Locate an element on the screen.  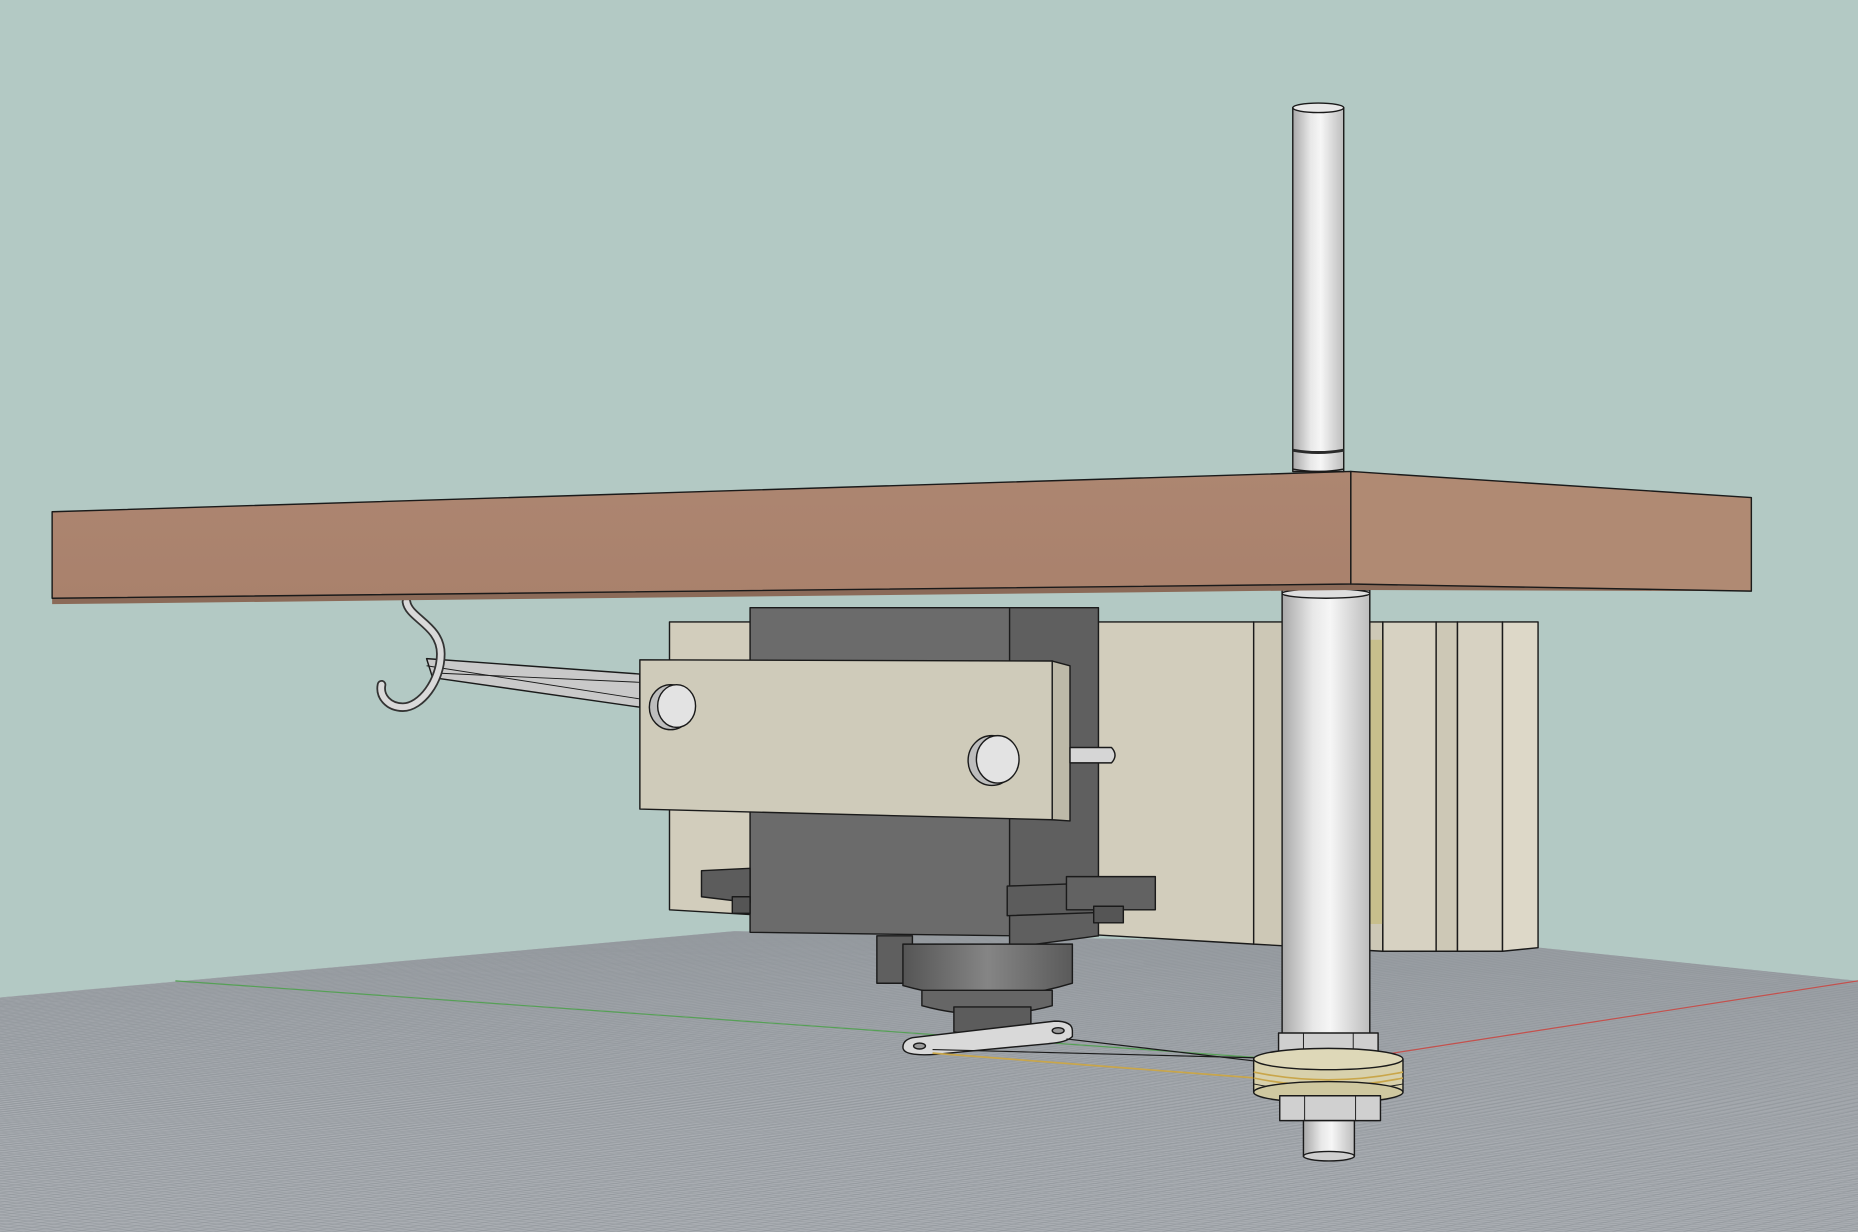
rod-end-cap is located at coordinates (1329, 1156).